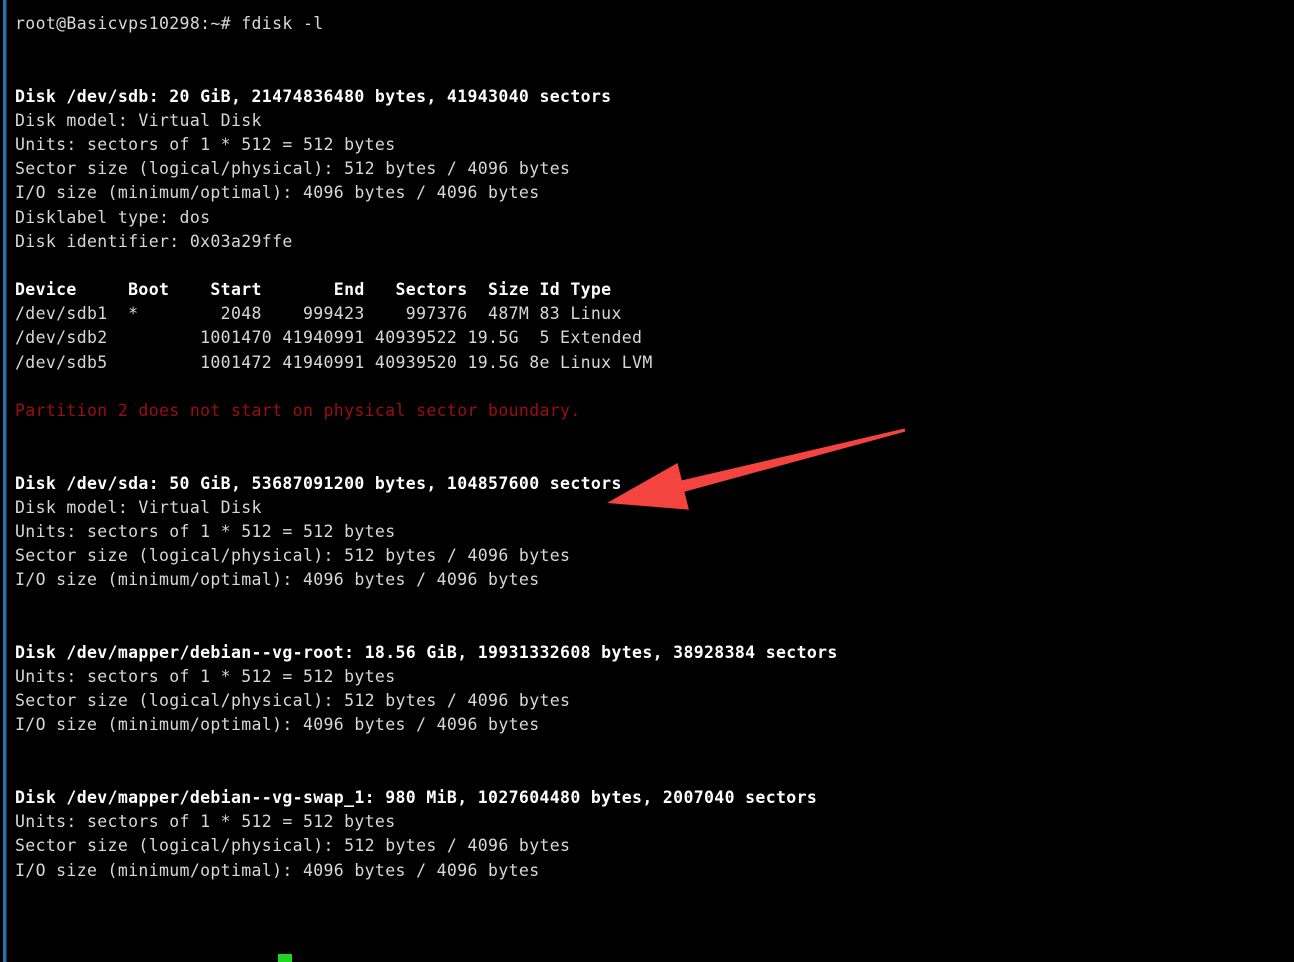  Describe the element at coordinates (113, 217) in the screenshot. I see `output-line: Disklabel type: dos` at that location.